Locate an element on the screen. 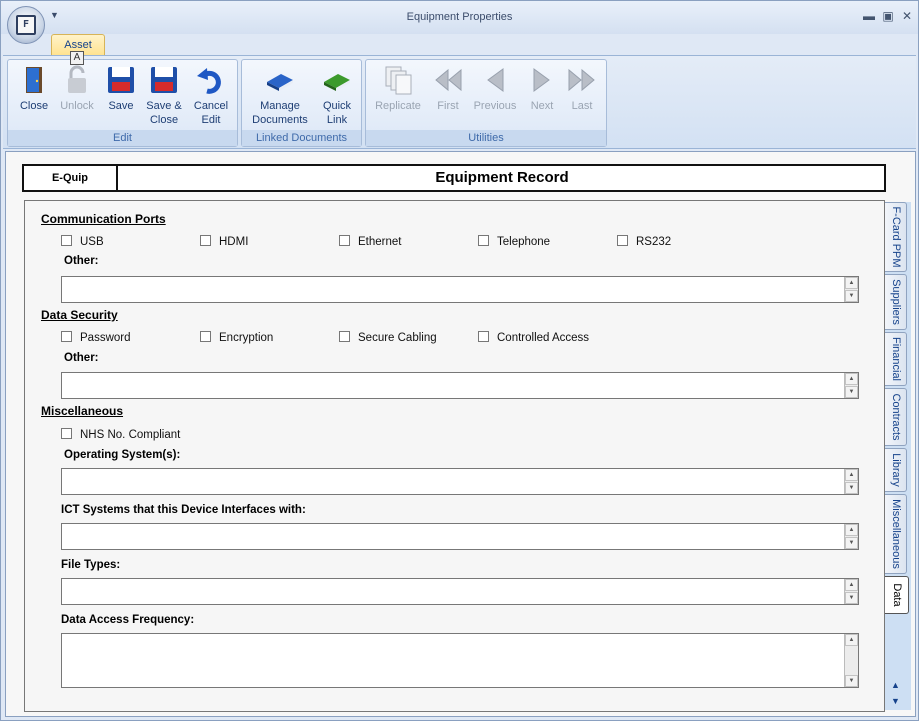 This screenshot has width=919, height=721. keytip-badge: A is located at coordinates (77, 58).